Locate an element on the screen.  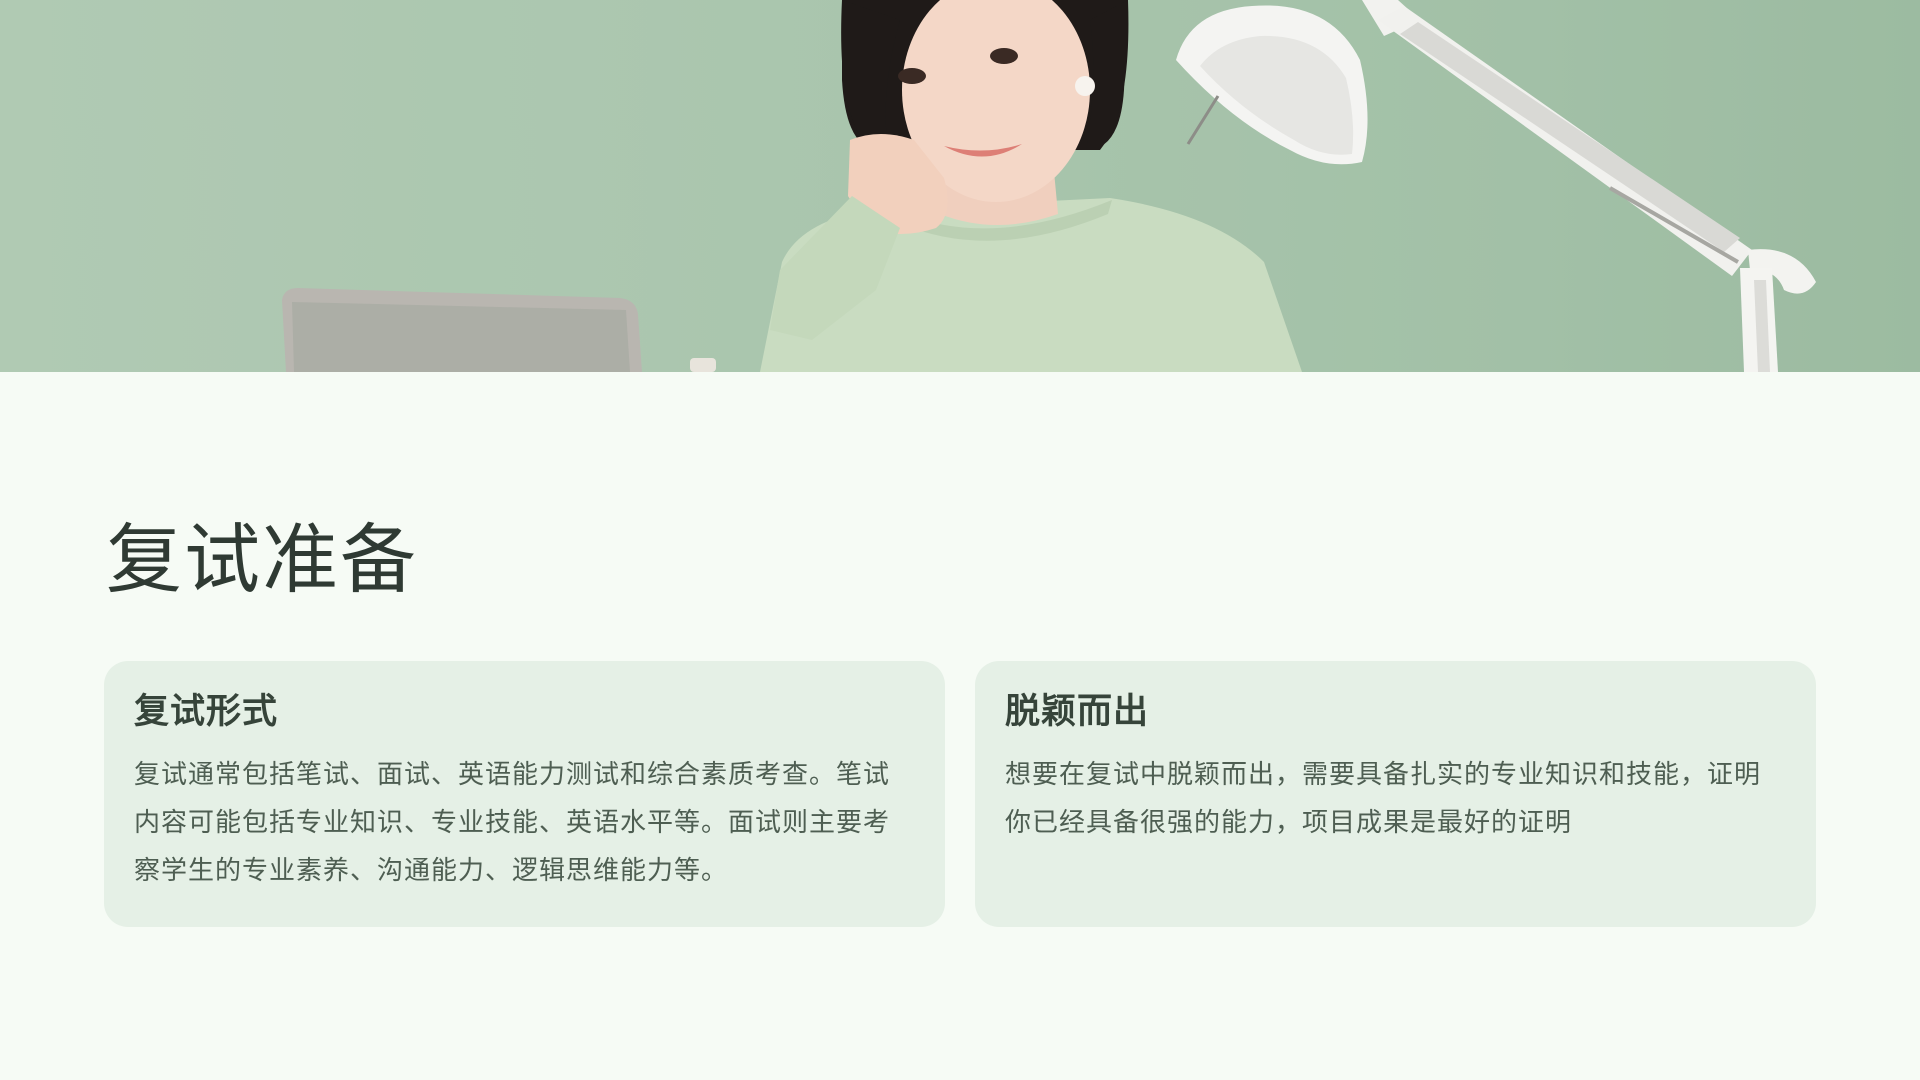
laptop-illustration is located at coordinates (462, 330).